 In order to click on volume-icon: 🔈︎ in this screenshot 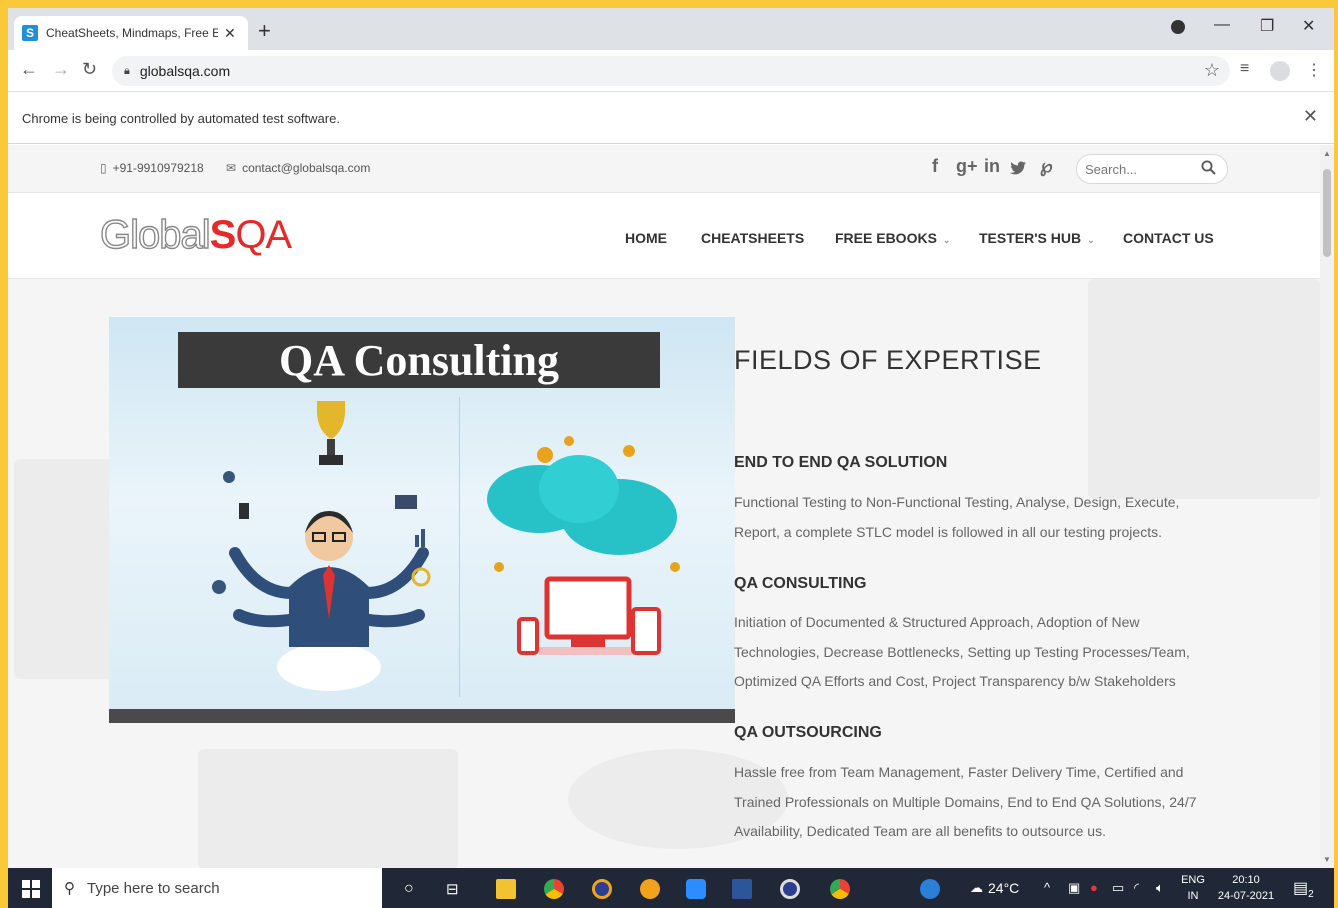, I will do `click(1160, 888)`.